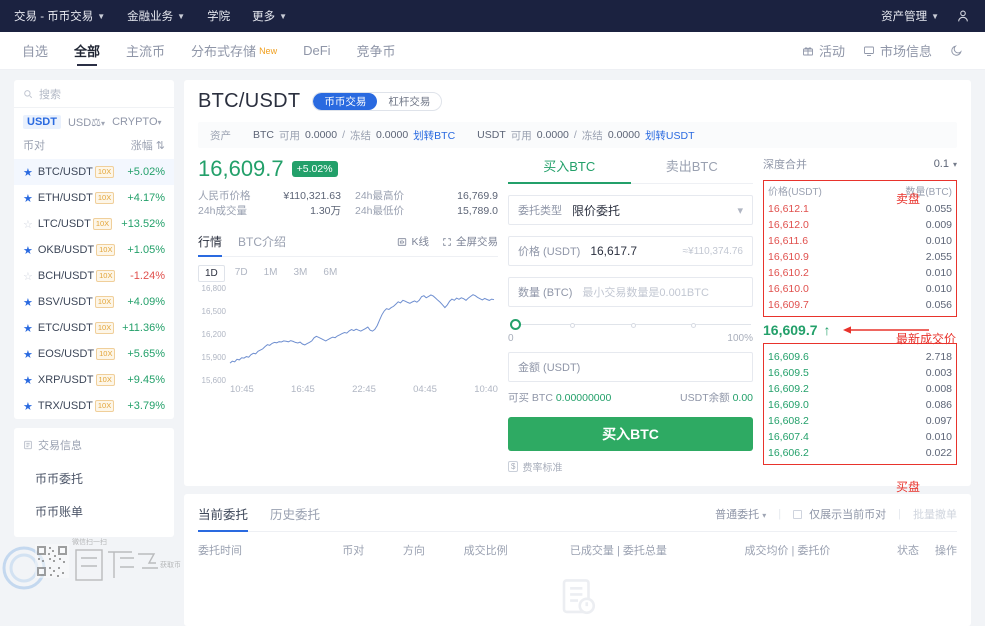 The width and height of the screenshot is (985, 626). Describe the element at coordinates (136, 122) in the screenshot. I see `currency-tab-crypto: CRYPTO▾` at that location.